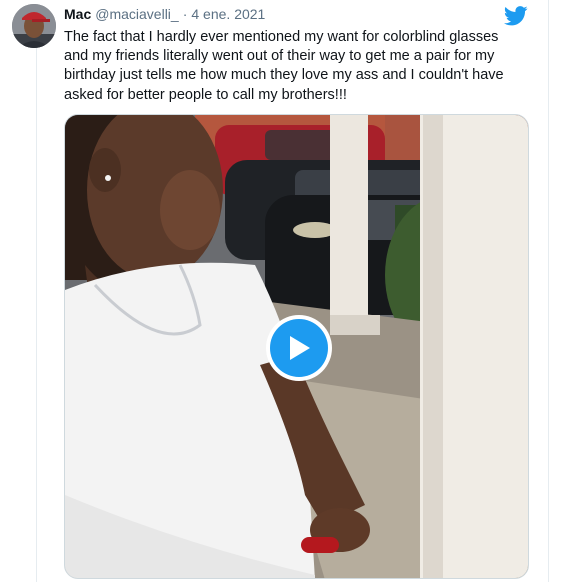  I want to click on tweet-header: Mac @maciavelli_ · 4 ene. 2021, so click(164, 16).